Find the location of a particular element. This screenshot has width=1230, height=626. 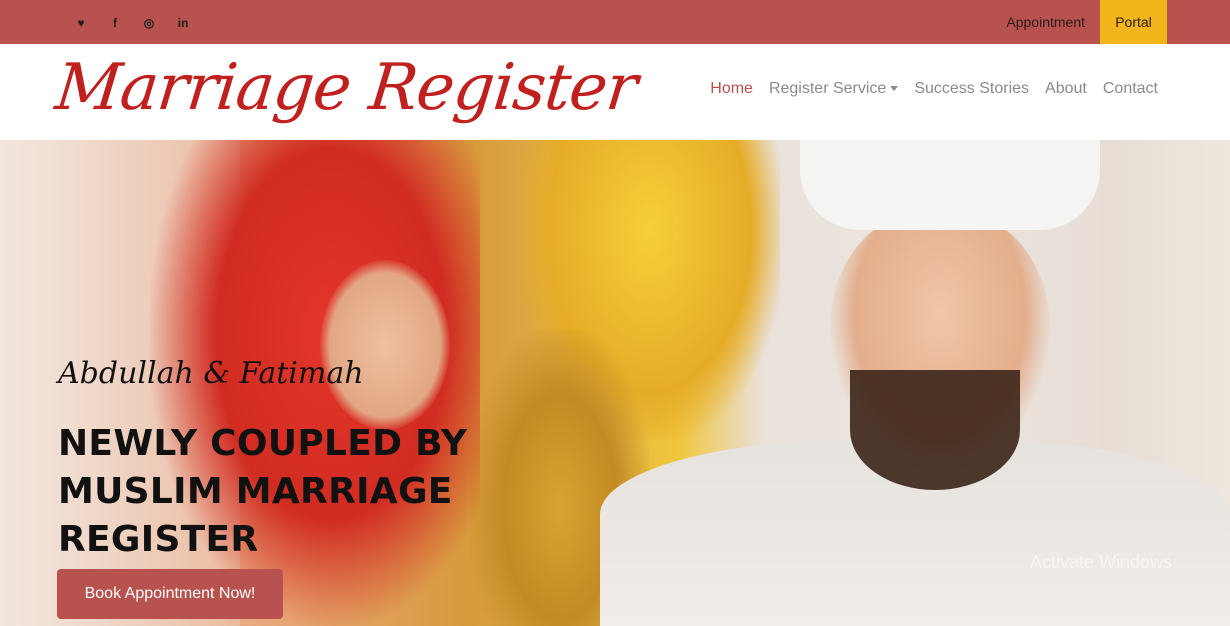

nav-item-register-service: Register Service is located at coordinates (833, 89).